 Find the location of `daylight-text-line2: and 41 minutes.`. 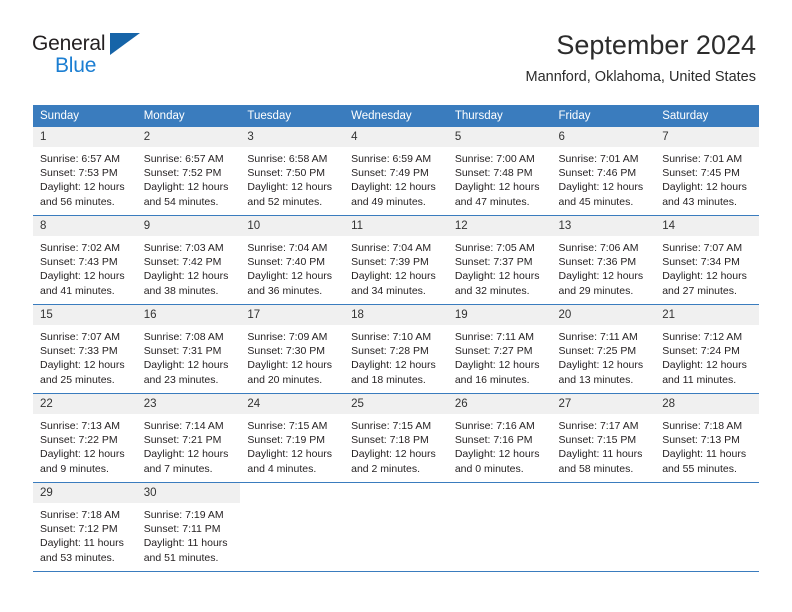

daylight-text-line2: and 41 minutes. is located at coordinates (77, 290).